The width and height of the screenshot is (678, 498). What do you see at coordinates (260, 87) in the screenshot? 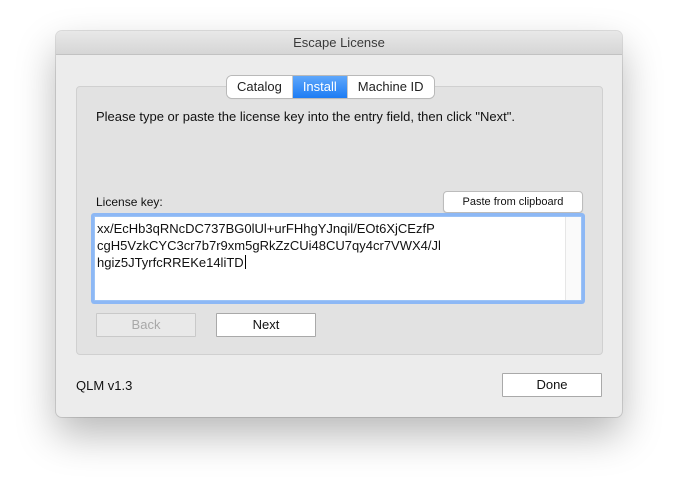
I see `tab-catalog: Catalog` at bounding box center [260, 87].